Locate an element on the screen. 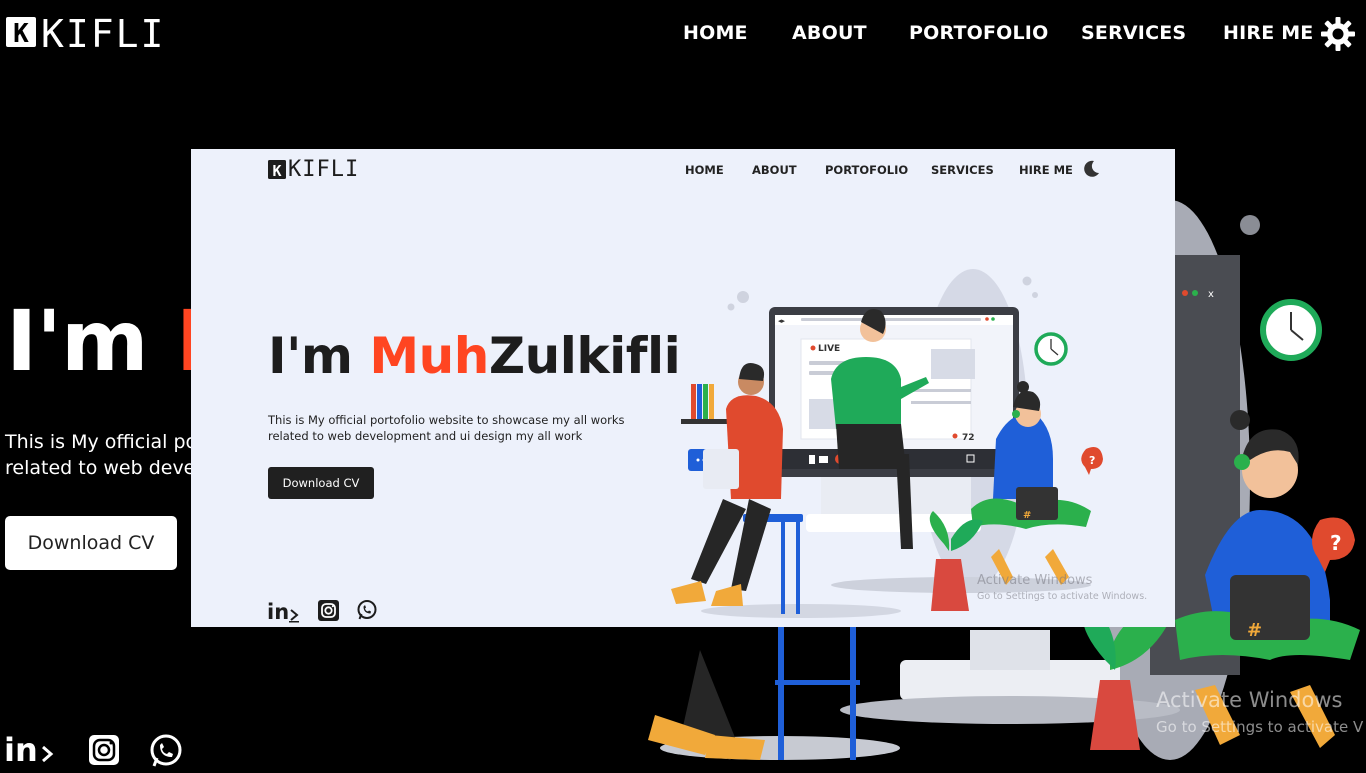  inset-activate-windows-subtitle: Go to Settings to activate Windows. is located at coordinates (1062, 596).